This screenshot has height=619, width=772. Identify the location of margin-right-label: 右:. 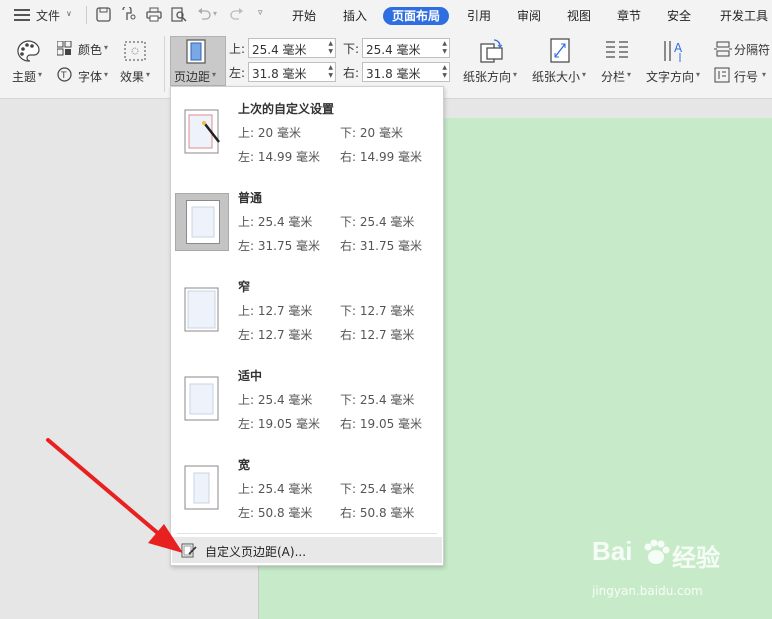
(351, 73).